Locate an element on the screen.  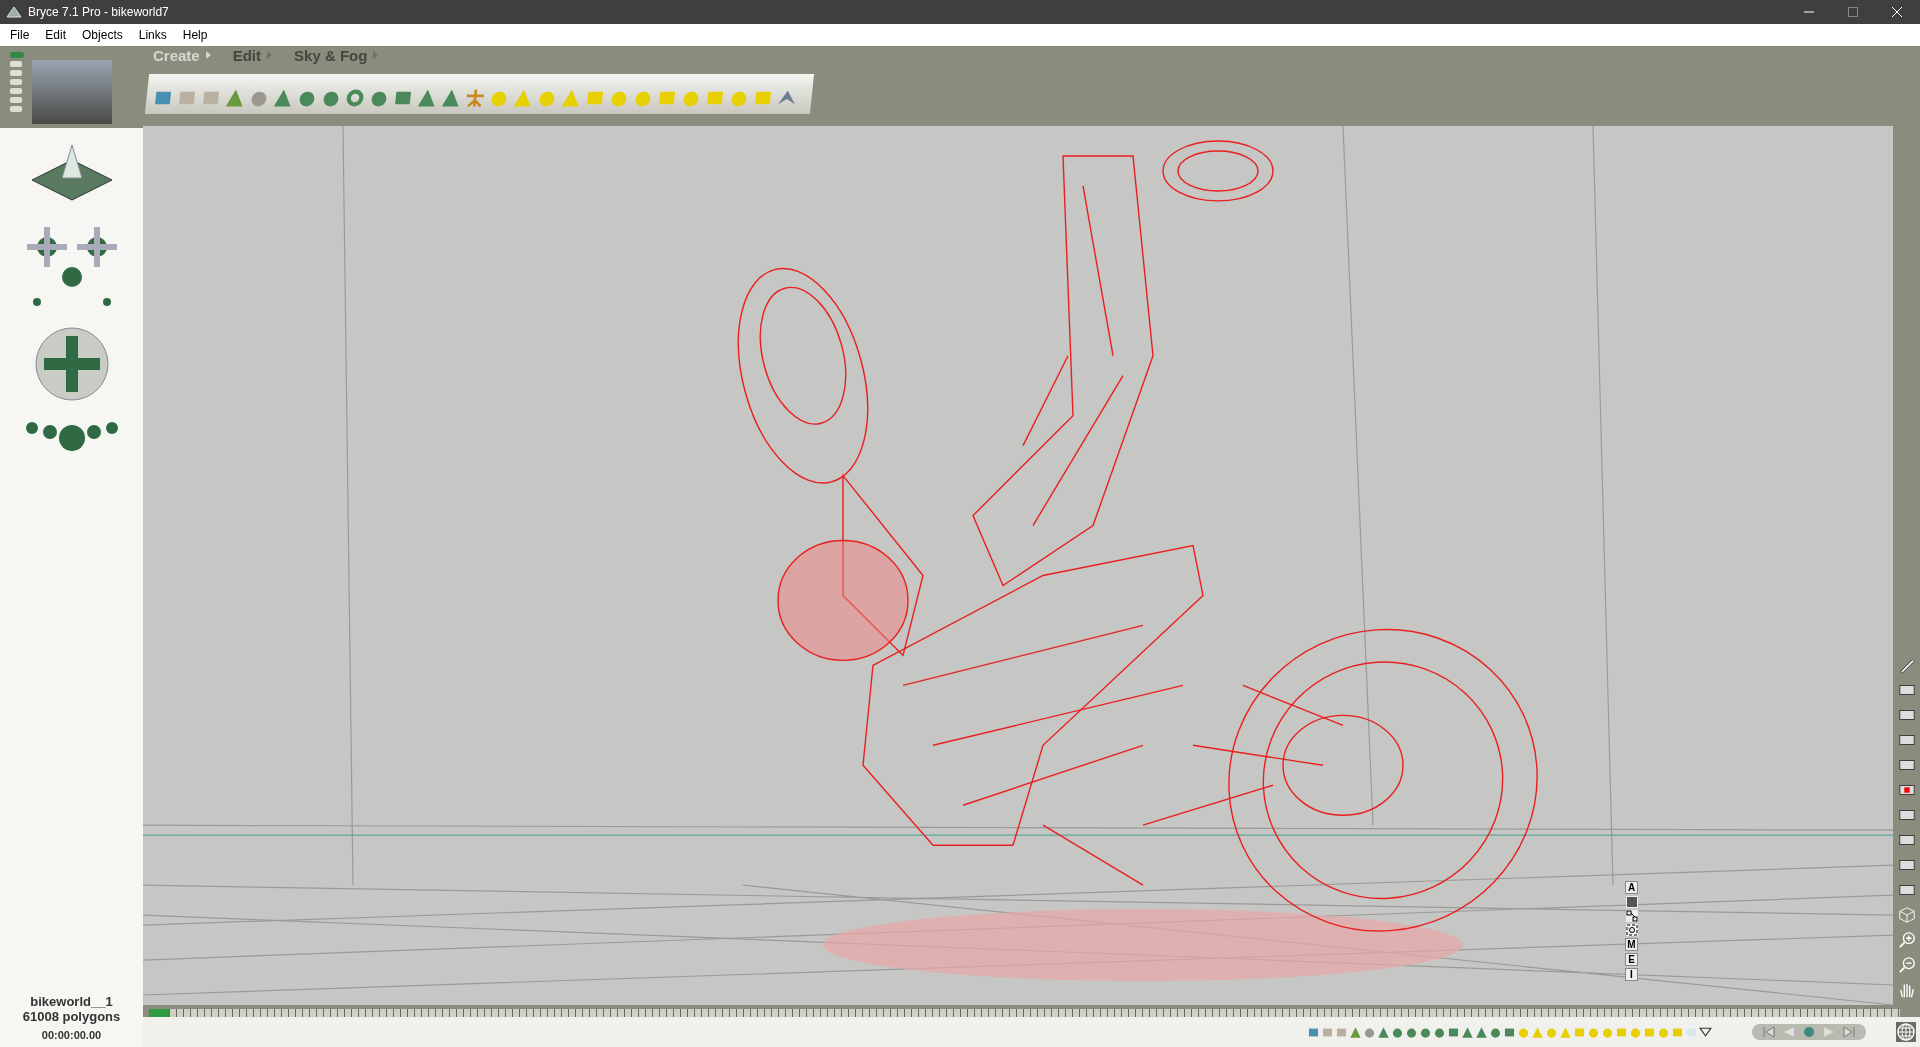
object-name: bikeworld__1 is located at coordinates (71, 1001).